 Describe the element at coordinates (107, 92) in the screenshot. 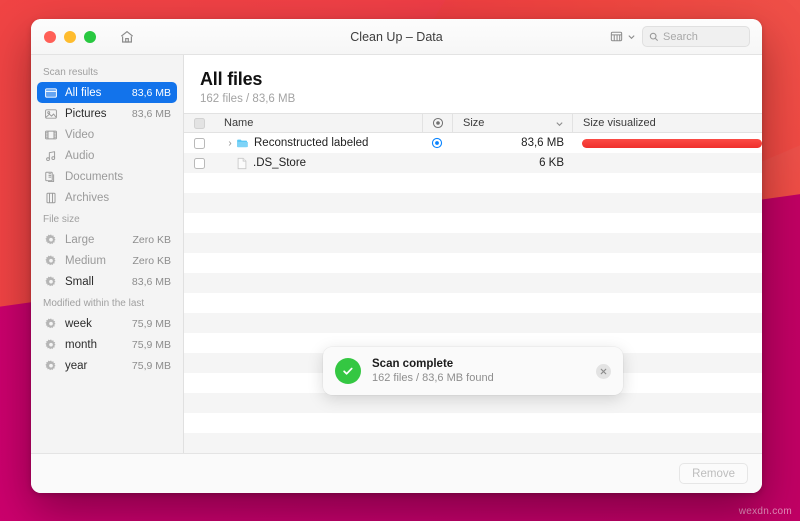

I see `sidebar-item-all-files: All files 83,6 MB` at that location.